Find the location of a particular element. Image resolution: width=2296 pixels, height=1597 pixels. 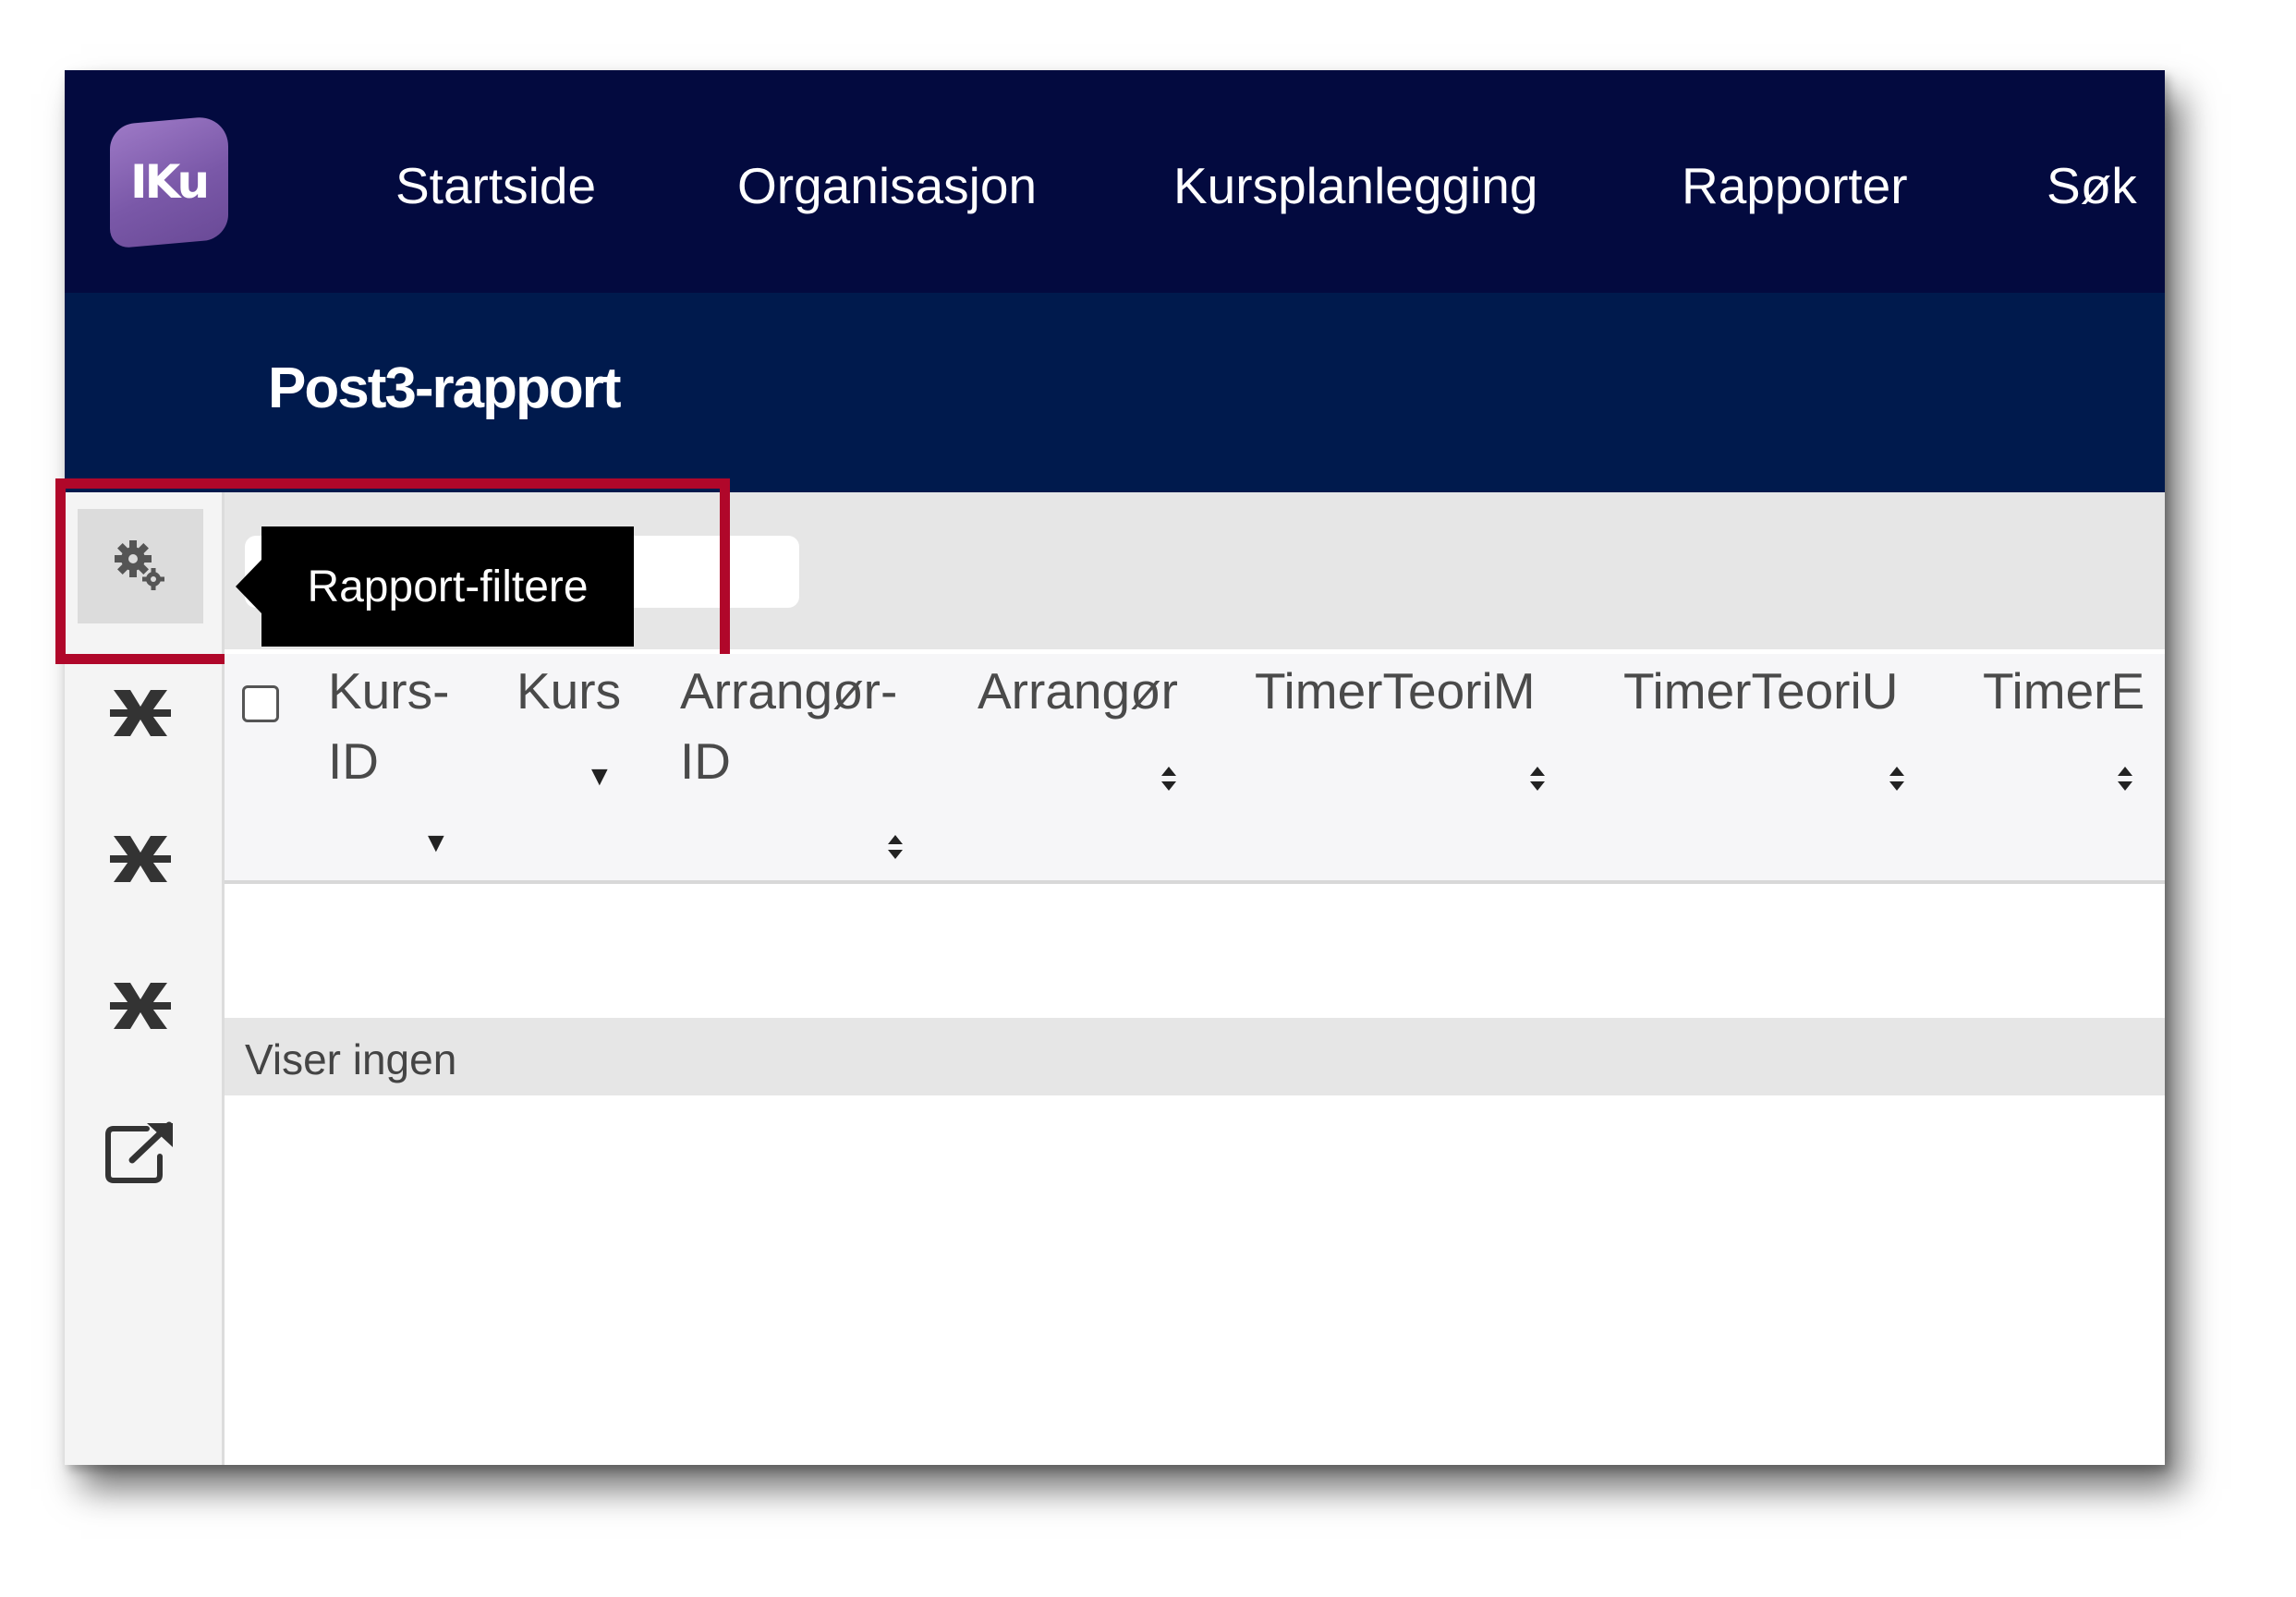

column-header-kurs: Kurs is located at coordinates (568, 691).